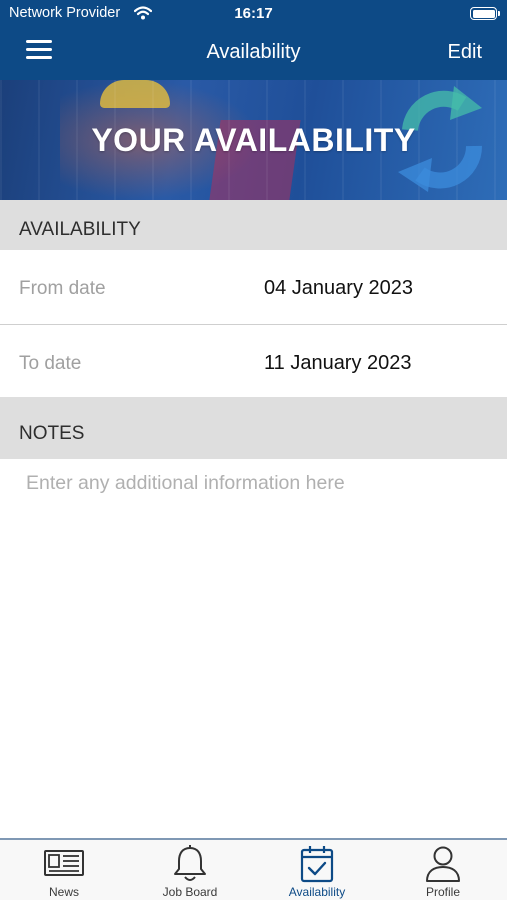 This screenshot has width=507, height=900. What do you see at coordinates (443, 864) in the screenshot?
I see `person-icon` at bounding box center [443, 864].